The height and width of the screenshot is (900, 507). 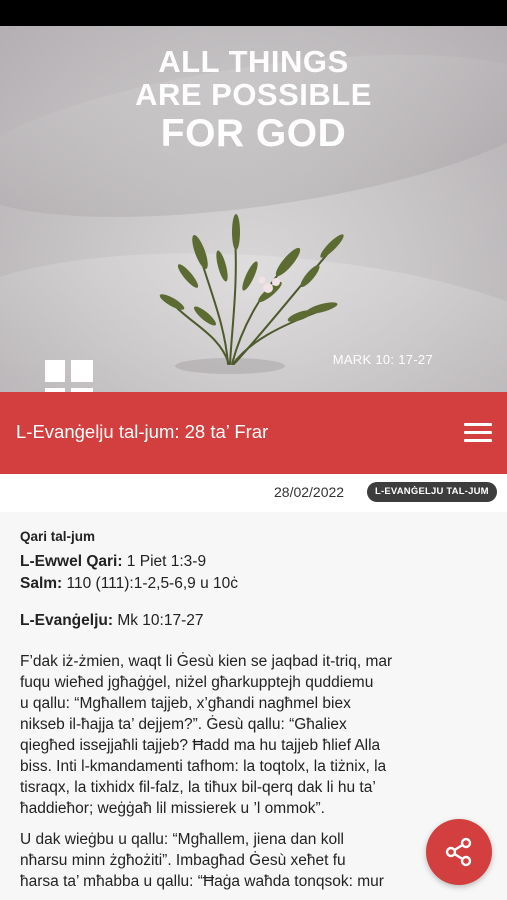 I want to click on hero-title: ALL THINGS ARE POSSIBLE FOR GOD, so click(x=253, y=99).